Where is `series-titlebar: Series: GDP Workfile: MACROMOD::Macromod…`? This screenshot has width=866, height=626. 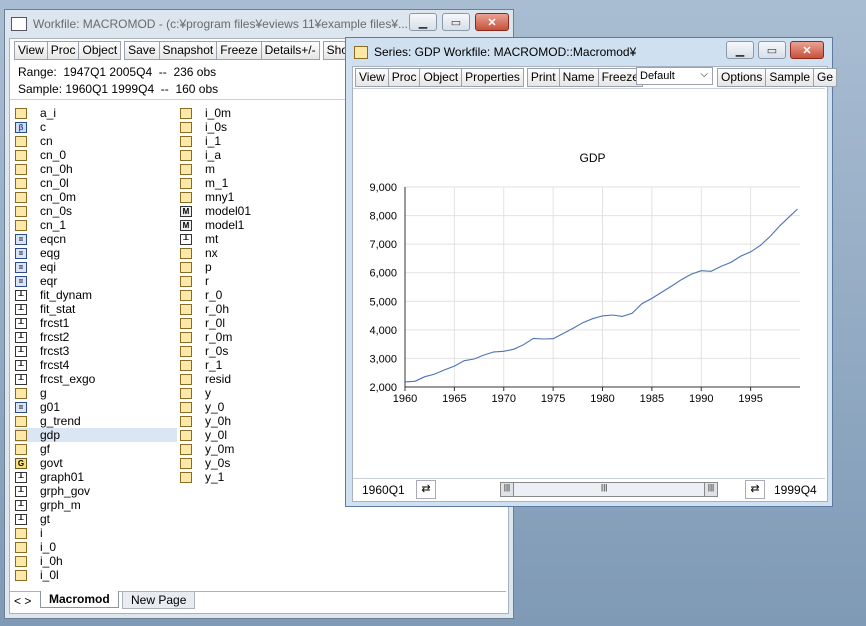 series-titlebar: Series: GDP Workfile: MACROMOD::Macromod… is located at coordinates (589, 52).